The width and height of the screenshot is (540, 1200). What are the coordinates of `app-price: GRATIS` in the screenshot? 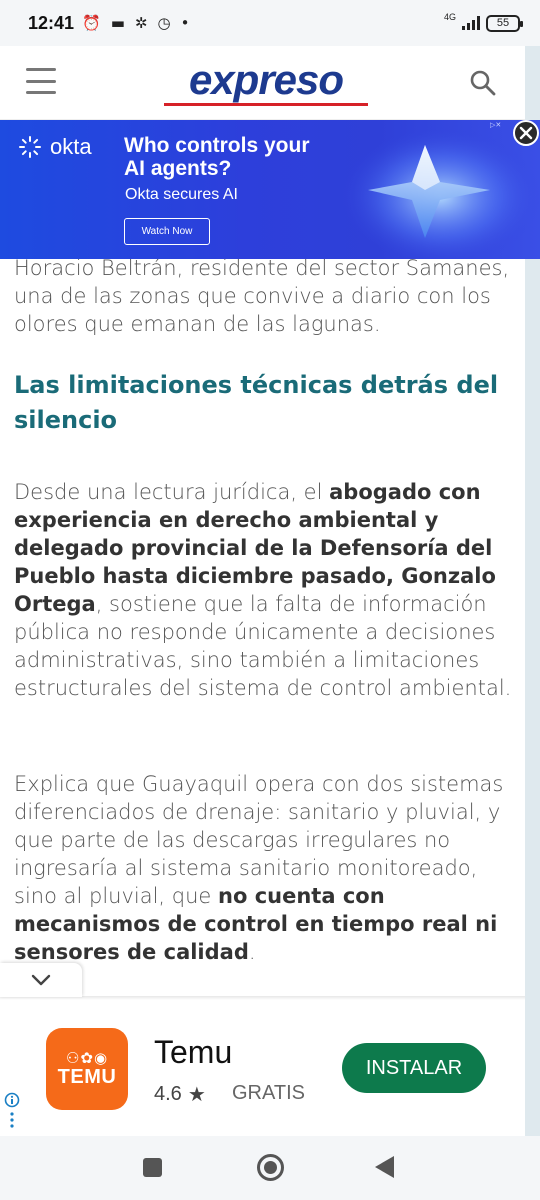 It's located at (268, 1093).